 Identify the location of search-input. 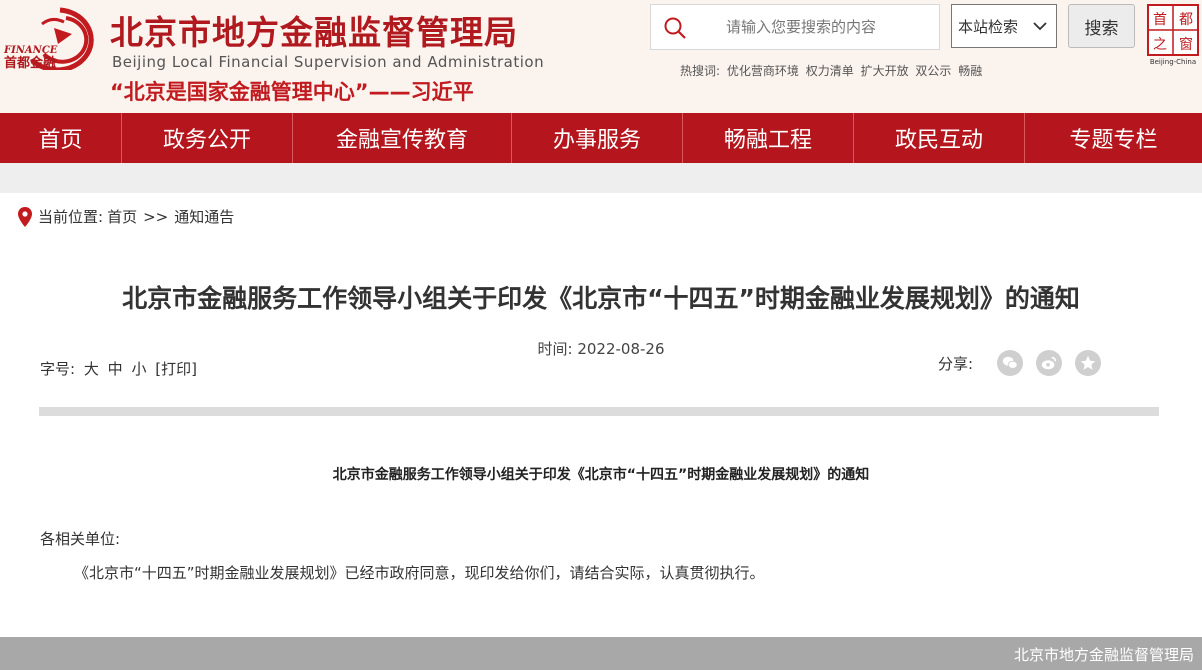
(819, 27).